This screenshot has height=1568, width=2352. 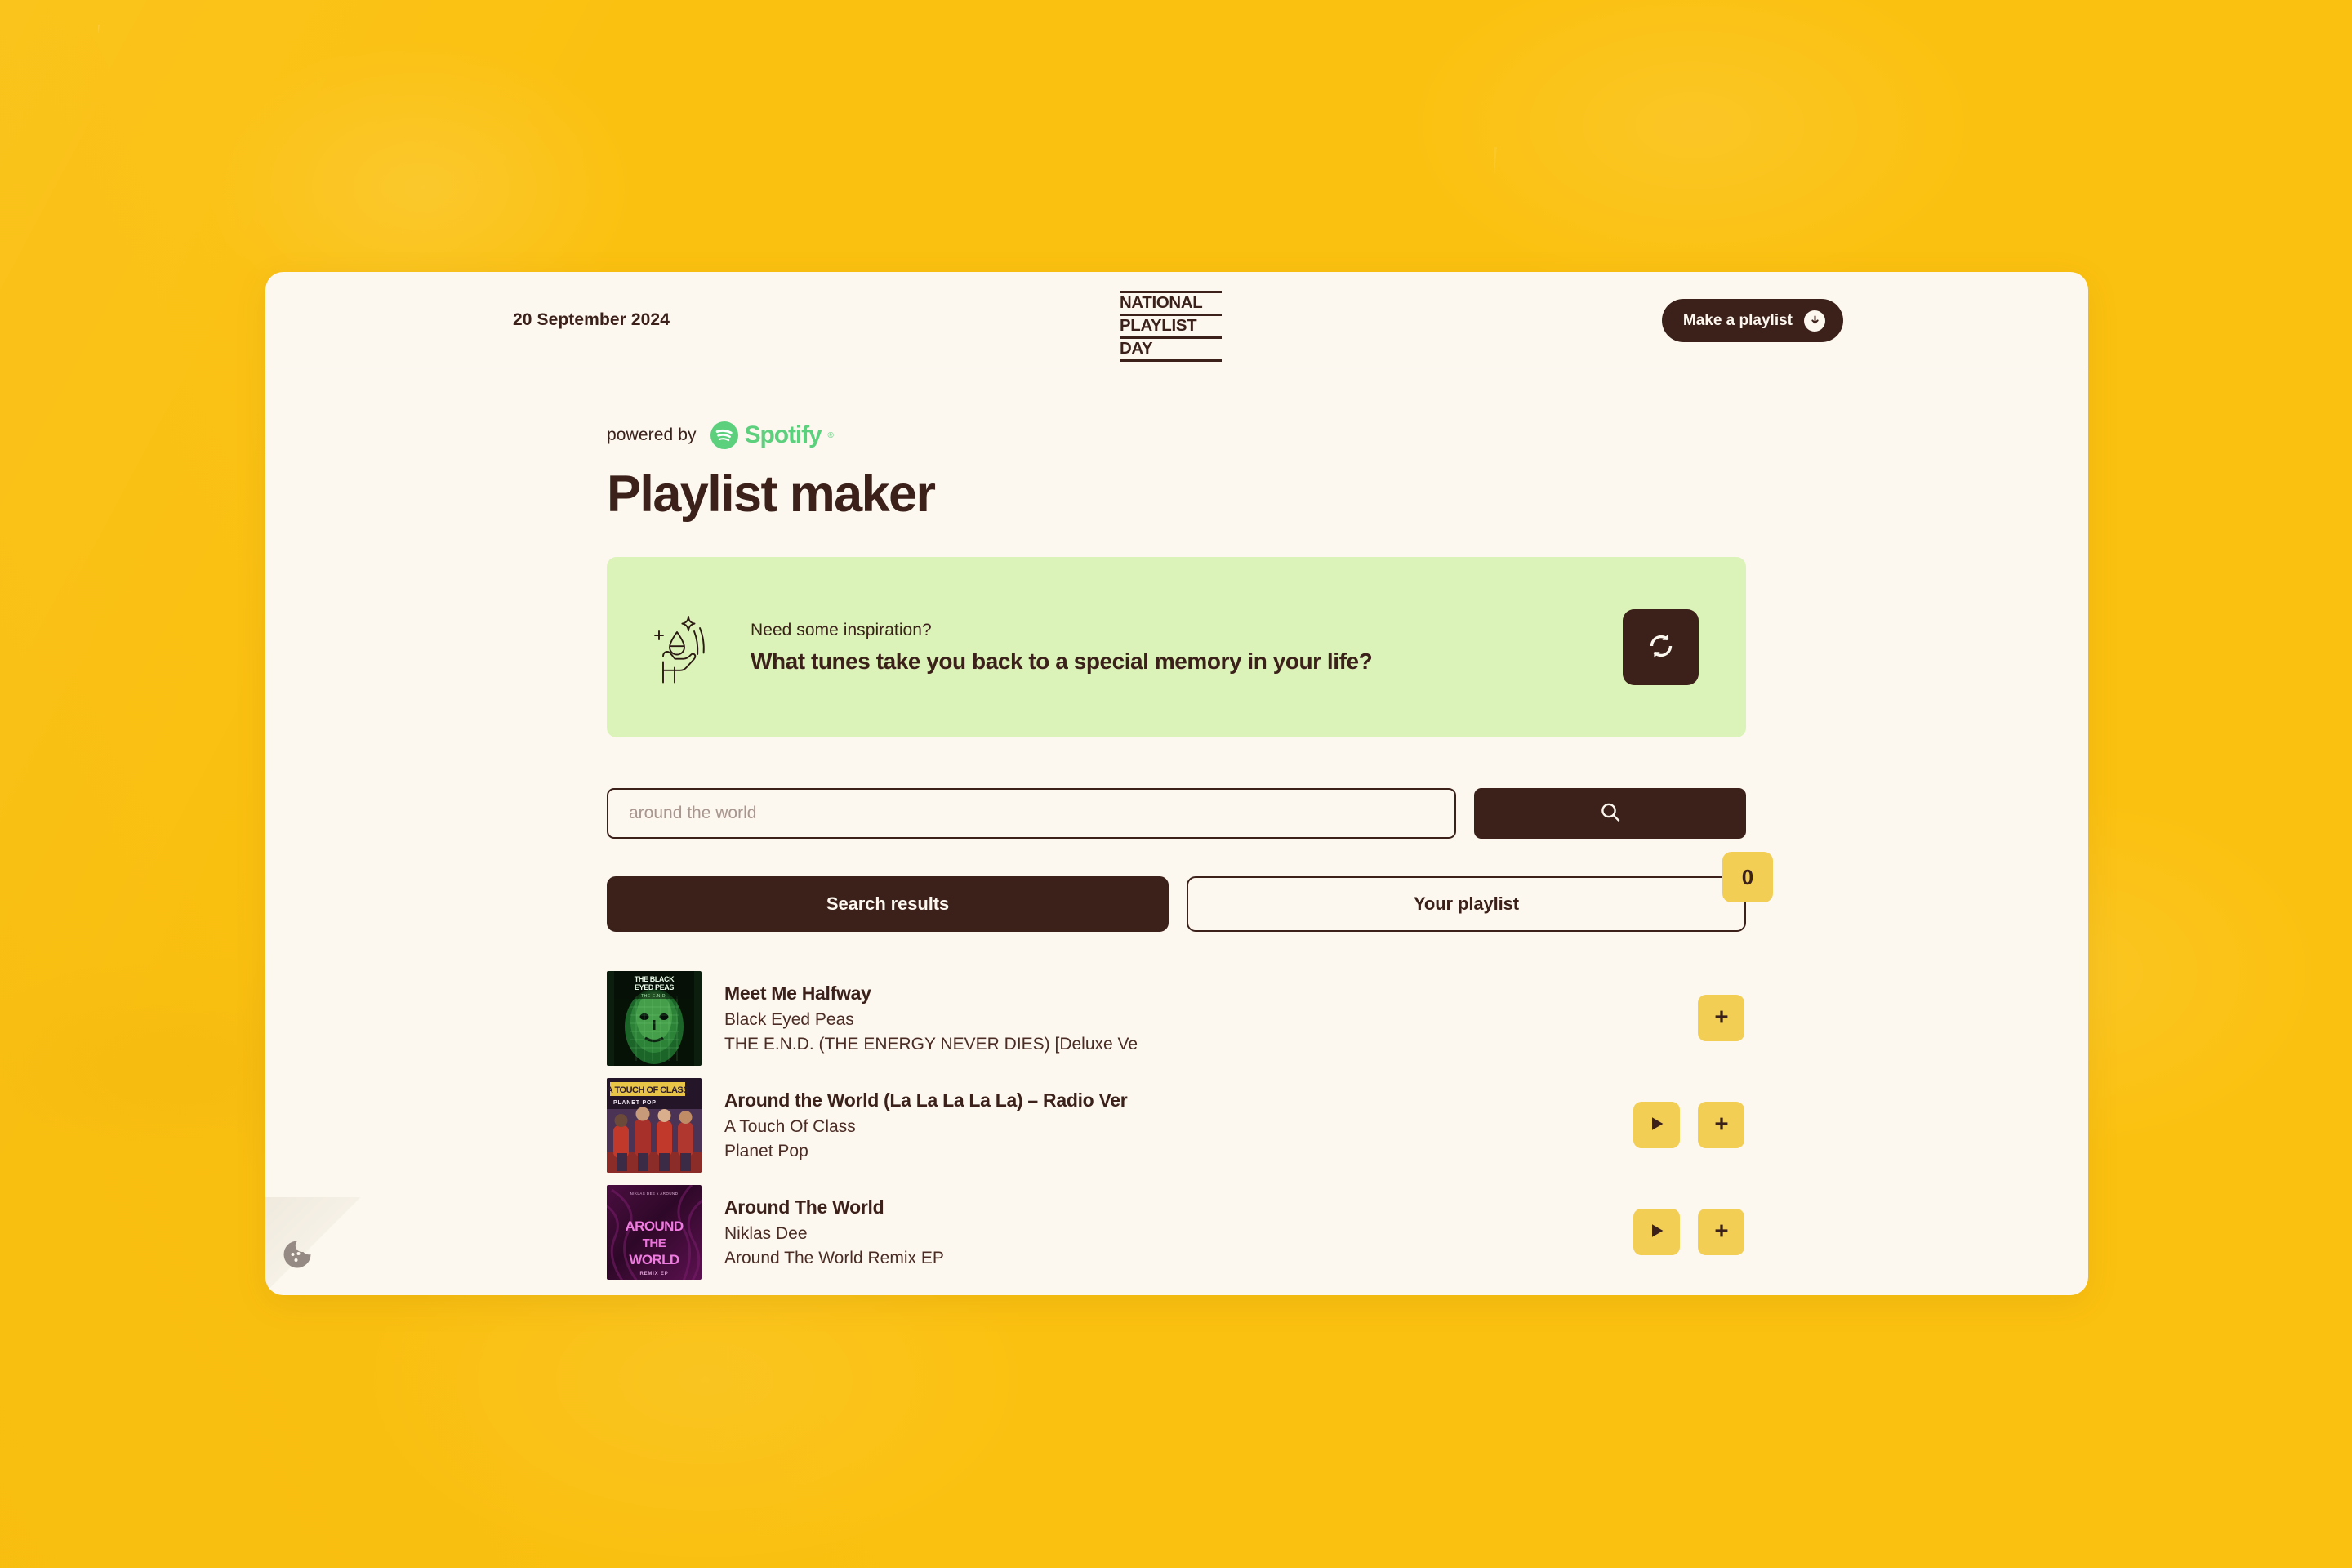 I want to click on spotify-logo: Spotify ®, so click(x=772, y=435).